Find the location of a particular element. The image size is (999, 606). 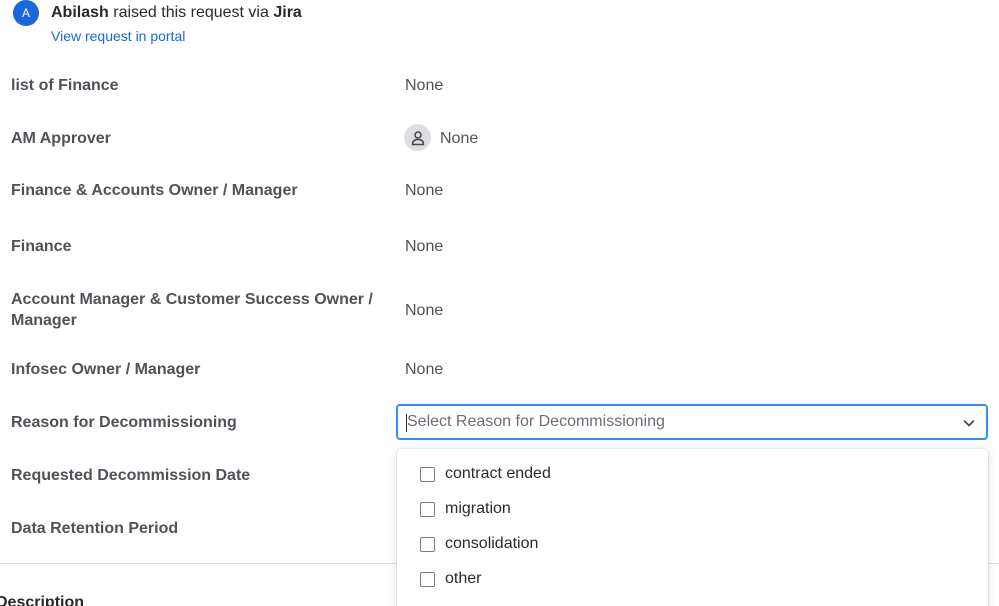

view-in-portal-link: View request in portal is located at coordinates (118, 36).